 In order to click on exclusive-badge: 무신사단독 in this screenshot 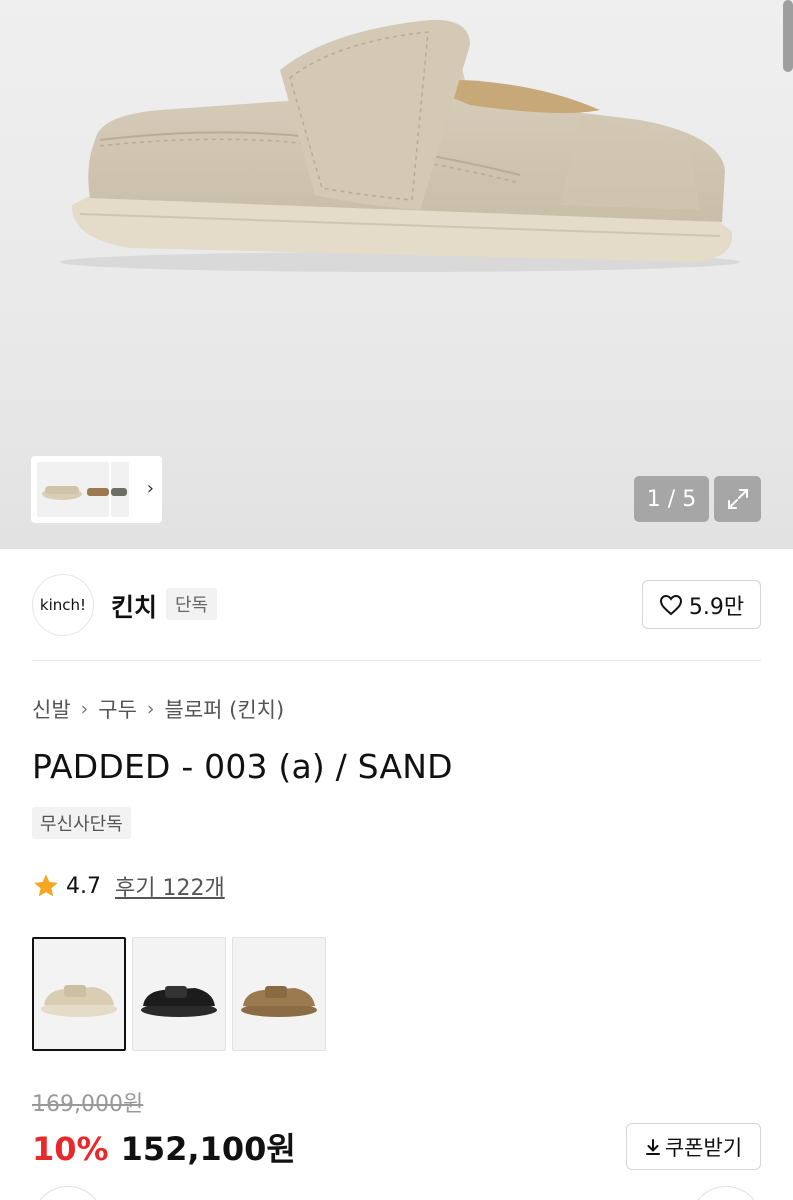, I will do `click(81, 823)`.